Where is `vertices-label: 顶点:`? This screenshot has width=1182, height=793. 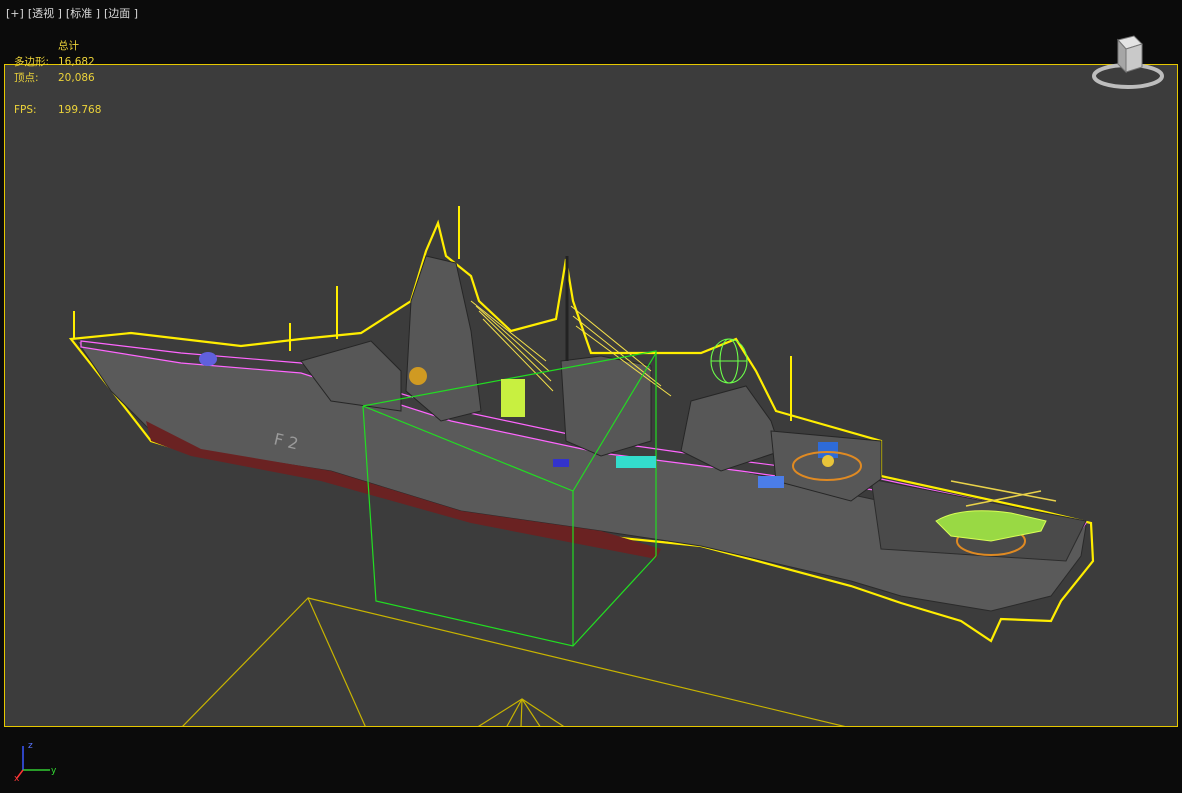 vertices-label: 顶点: is located at coordinates (26, 78).